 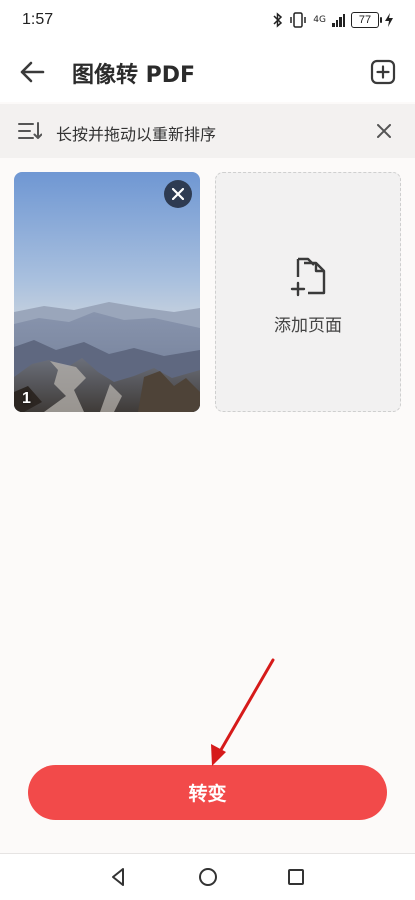 I want to click on add-page-button: 添加页面, so click(x=308, y=292).